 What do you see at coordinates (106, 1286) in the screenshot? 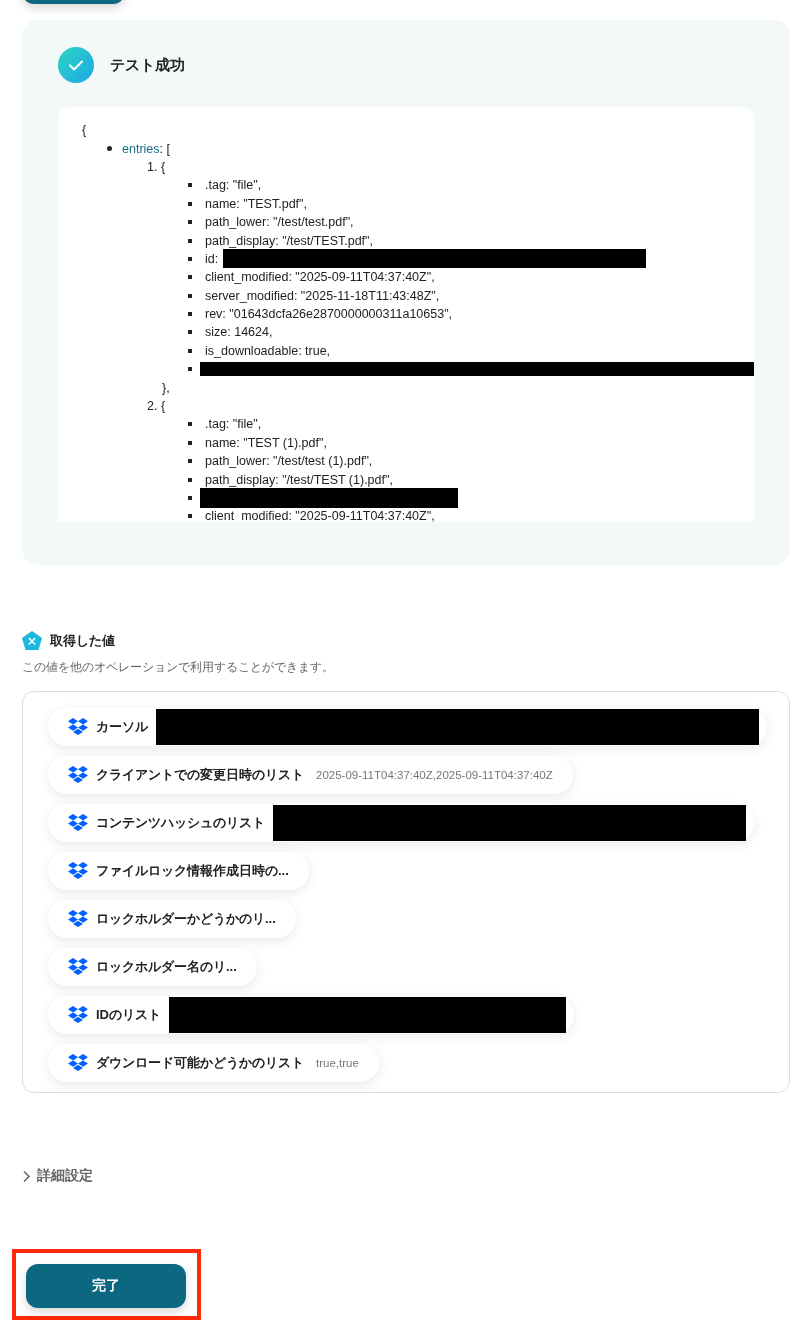
I see `done-button: 完了` at bounding box center [106, 1286].